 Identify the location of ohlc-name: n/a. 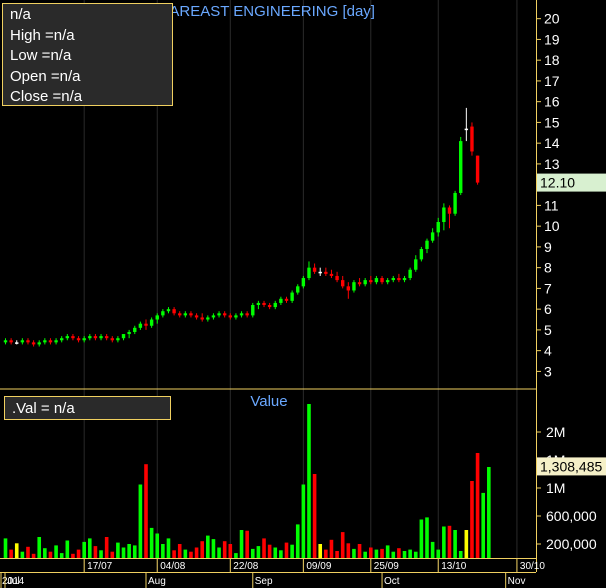
(20, 14).